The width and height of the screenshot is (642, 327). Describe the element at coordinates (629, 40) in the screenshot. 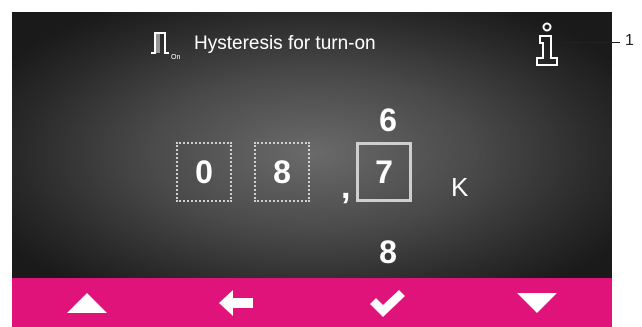

I see `callout-number: 1` at that location.